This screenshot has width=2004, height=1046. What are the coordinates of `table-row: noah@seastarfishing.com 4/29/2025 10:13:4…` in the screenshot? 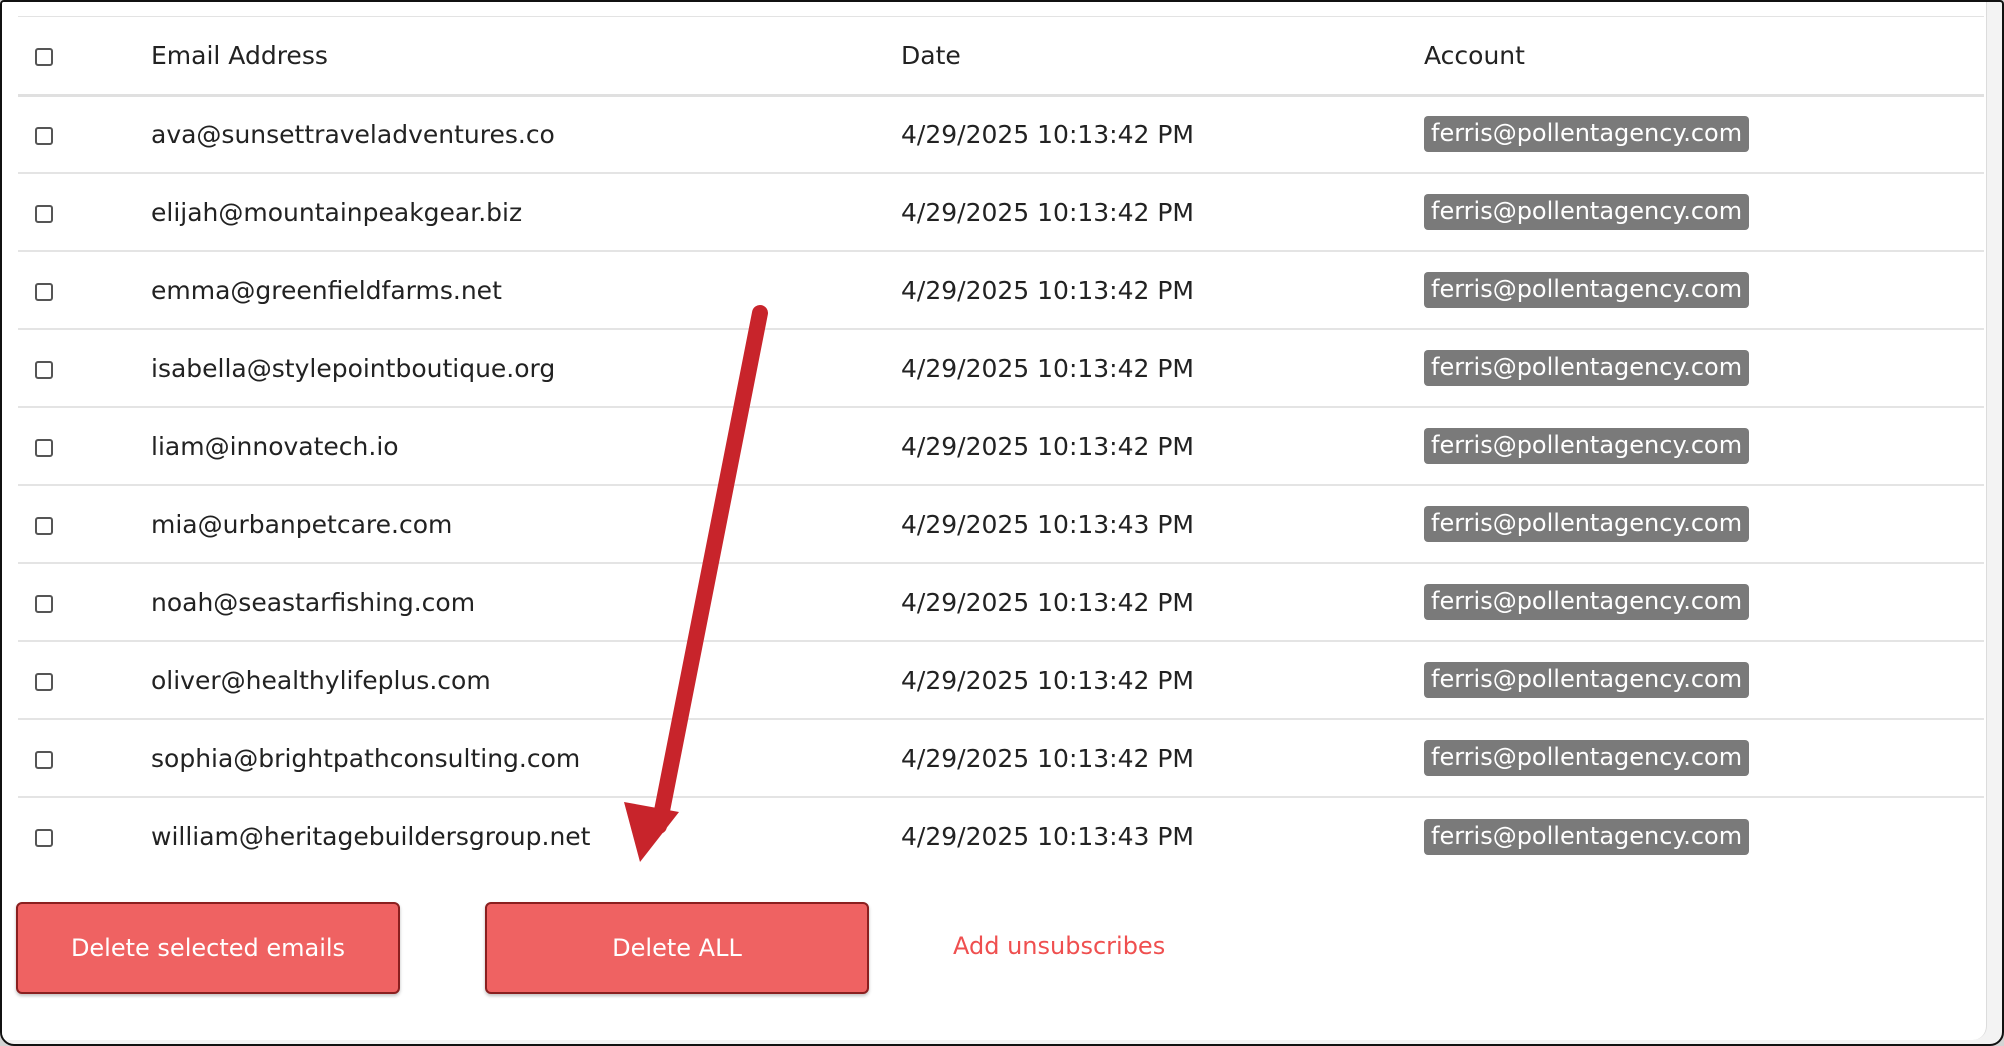 It's located at (1001, 602).